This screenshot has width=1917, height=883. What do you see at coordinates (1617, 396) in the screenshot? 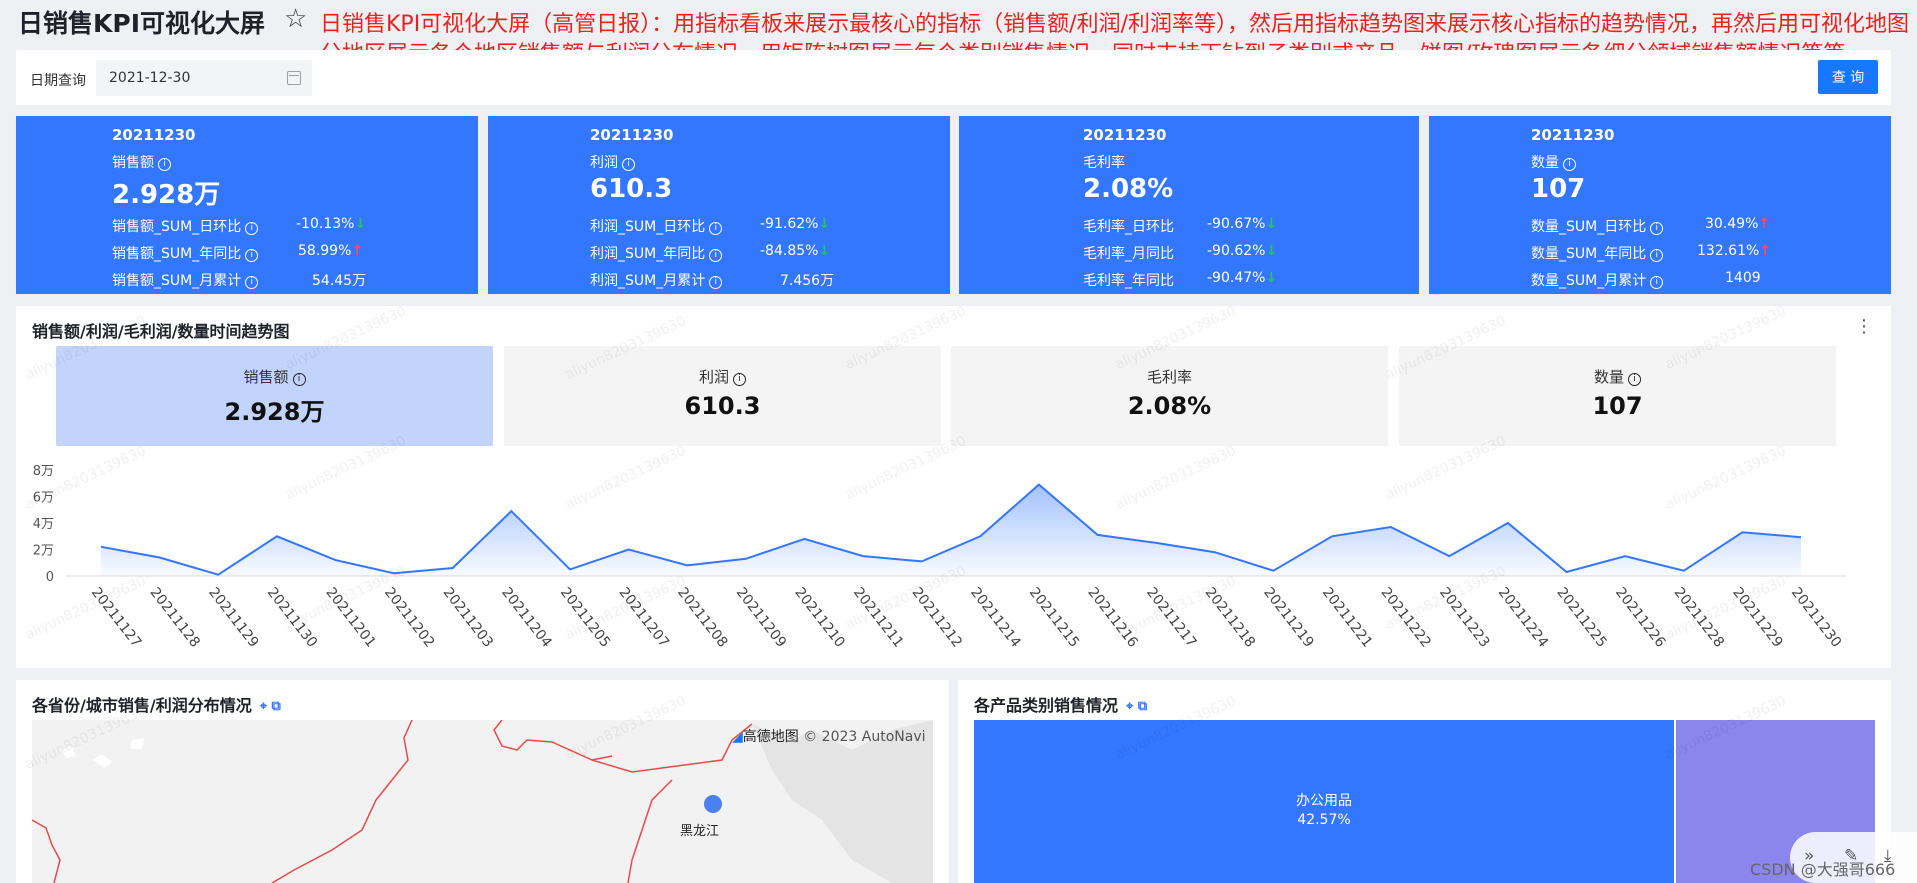
I see `tab-quantity: 数量 i 107` at bounding box center [1617, 396].